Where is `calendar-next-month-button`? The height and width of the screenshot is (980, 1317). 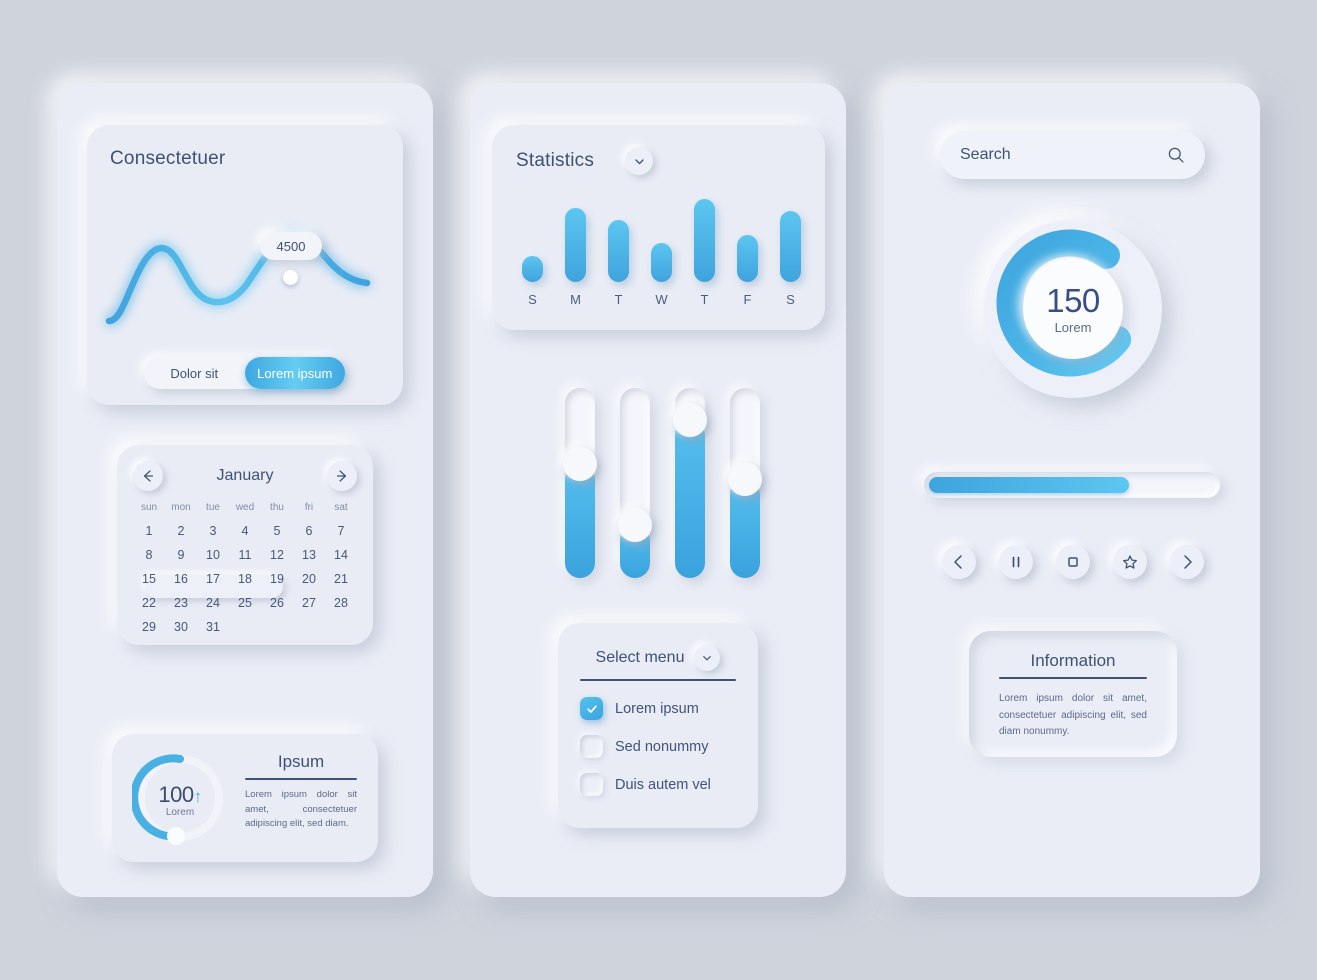 calendar-next-month-button is located at coordinates (341, 476).